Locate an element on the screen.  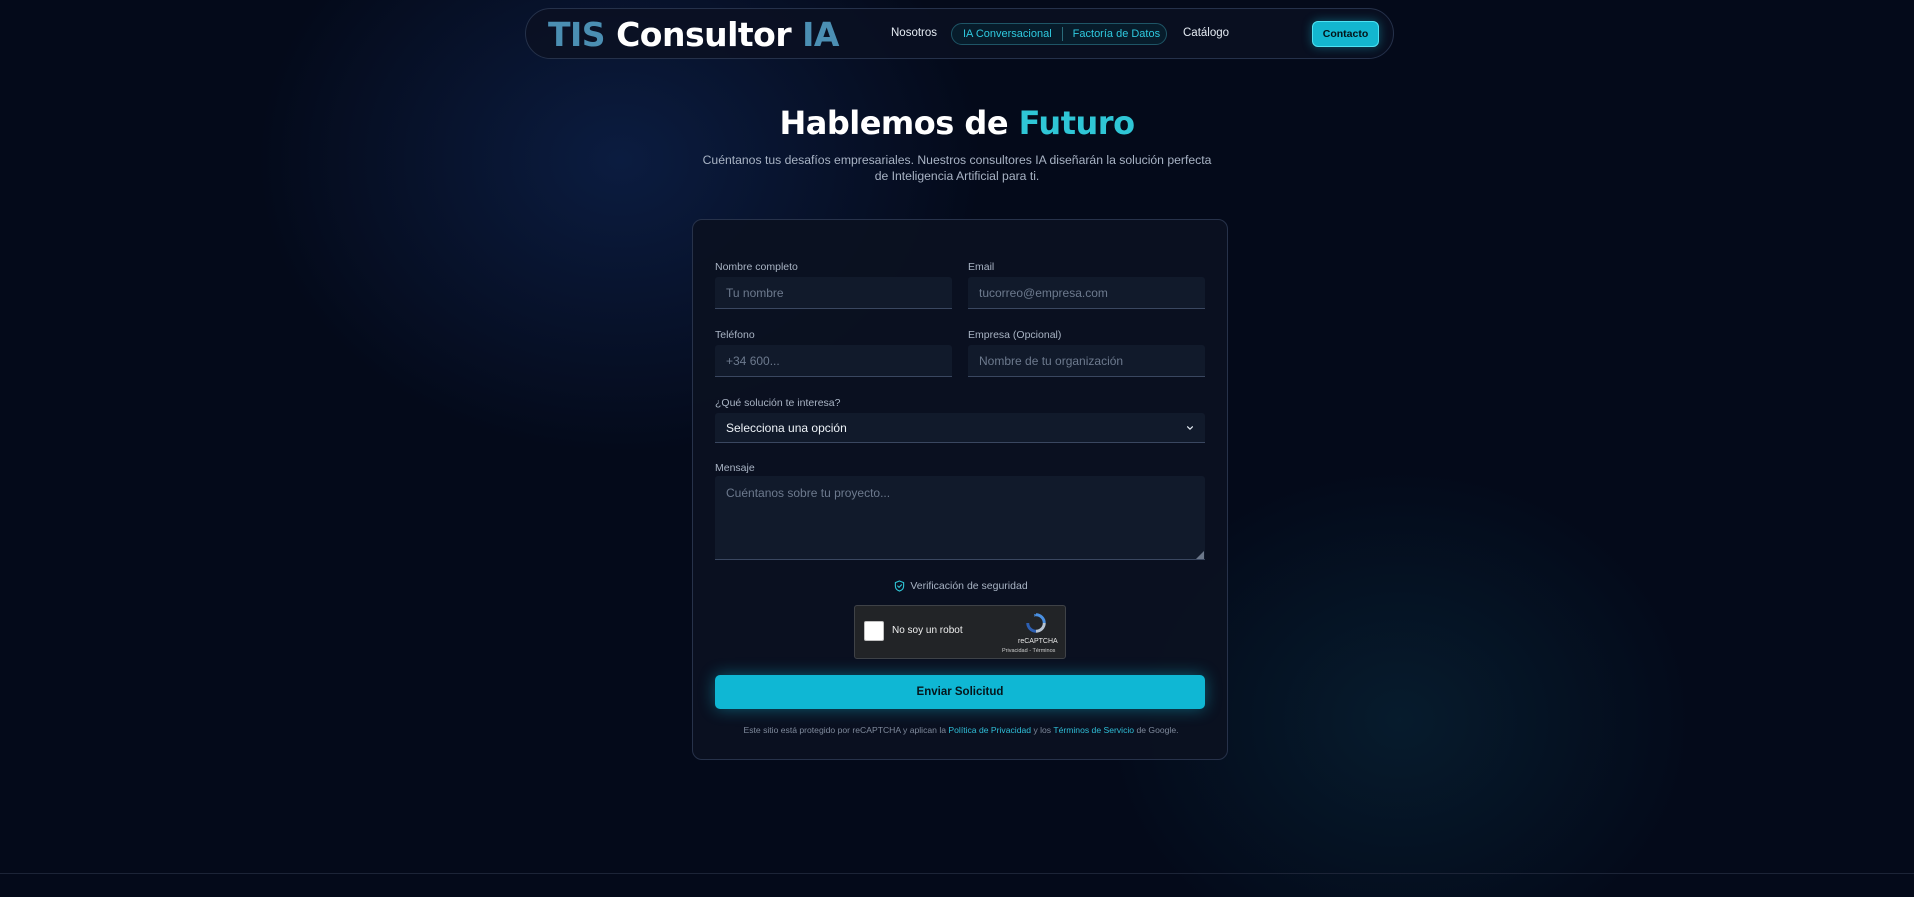
page-title: Hablemos de Futuro is located at coordinates (957, 123).